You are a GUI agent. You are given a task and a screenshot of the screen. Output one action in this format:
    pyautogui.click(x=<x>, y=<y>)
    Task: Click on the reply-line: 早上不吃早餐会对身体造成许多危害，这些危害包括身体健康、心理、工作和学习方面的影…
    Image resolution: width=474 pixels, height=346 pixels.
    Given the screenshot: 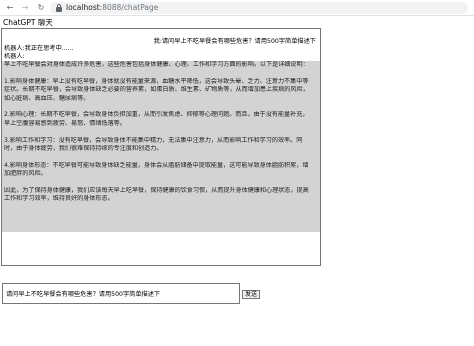 What is the action you would take?
    pyautogui.click(x=156, y=64)
    